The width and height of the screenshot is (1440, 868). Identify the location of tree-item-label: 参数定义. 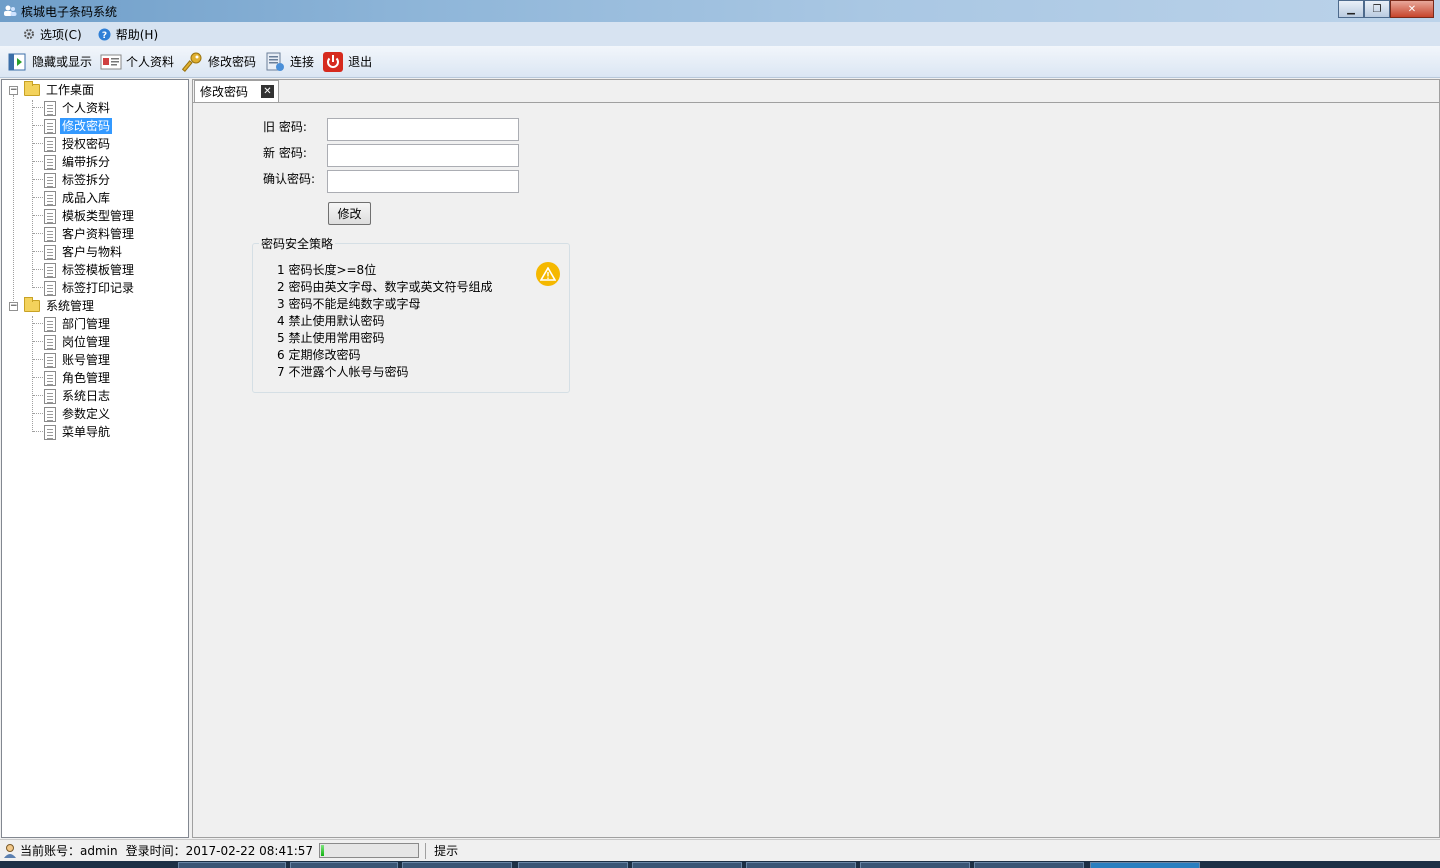
(86, 414).